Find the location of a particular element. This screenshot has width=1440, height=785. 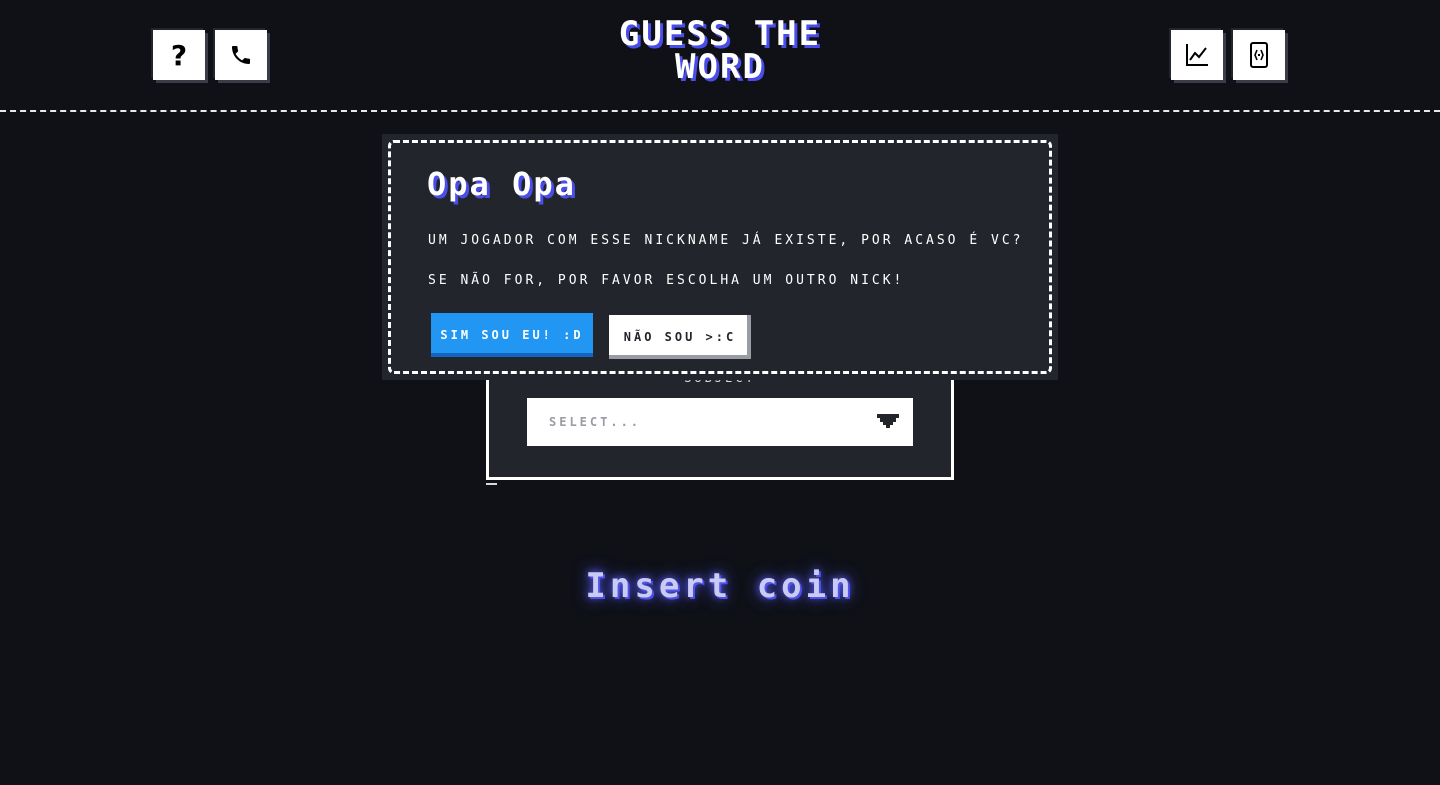

confirm-yes-button: SIM SOU EU! :D is located at coordinates (512, 335).